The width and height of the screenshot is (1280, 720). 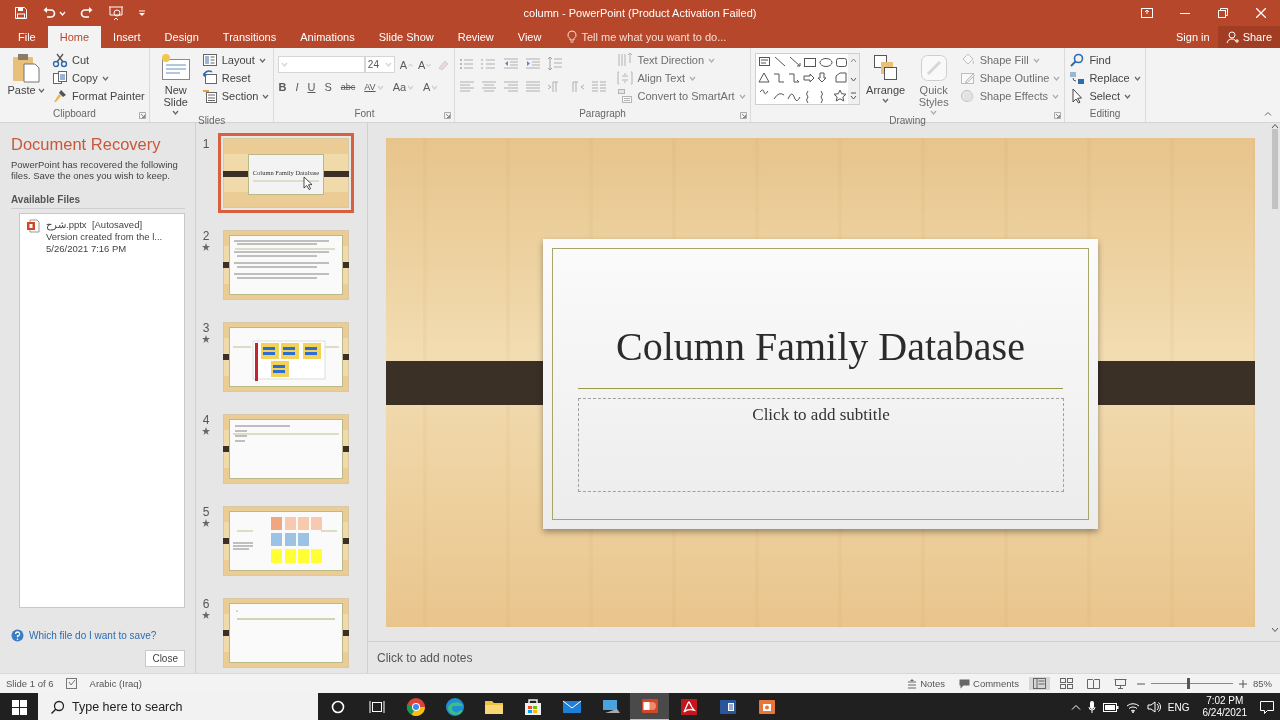 What do you see at coordinates (1110, 707) in the screenshot?
I see `battery-icon` at bounding box center [1110, 707].